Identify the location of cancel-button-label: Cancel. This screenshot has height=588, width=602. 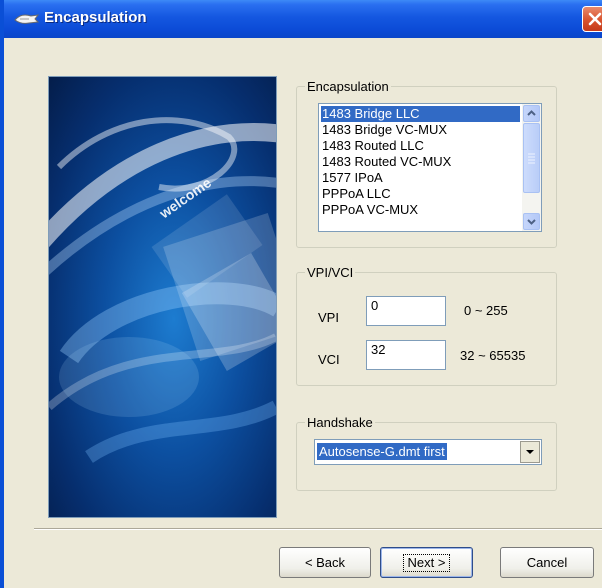
(547, 562).